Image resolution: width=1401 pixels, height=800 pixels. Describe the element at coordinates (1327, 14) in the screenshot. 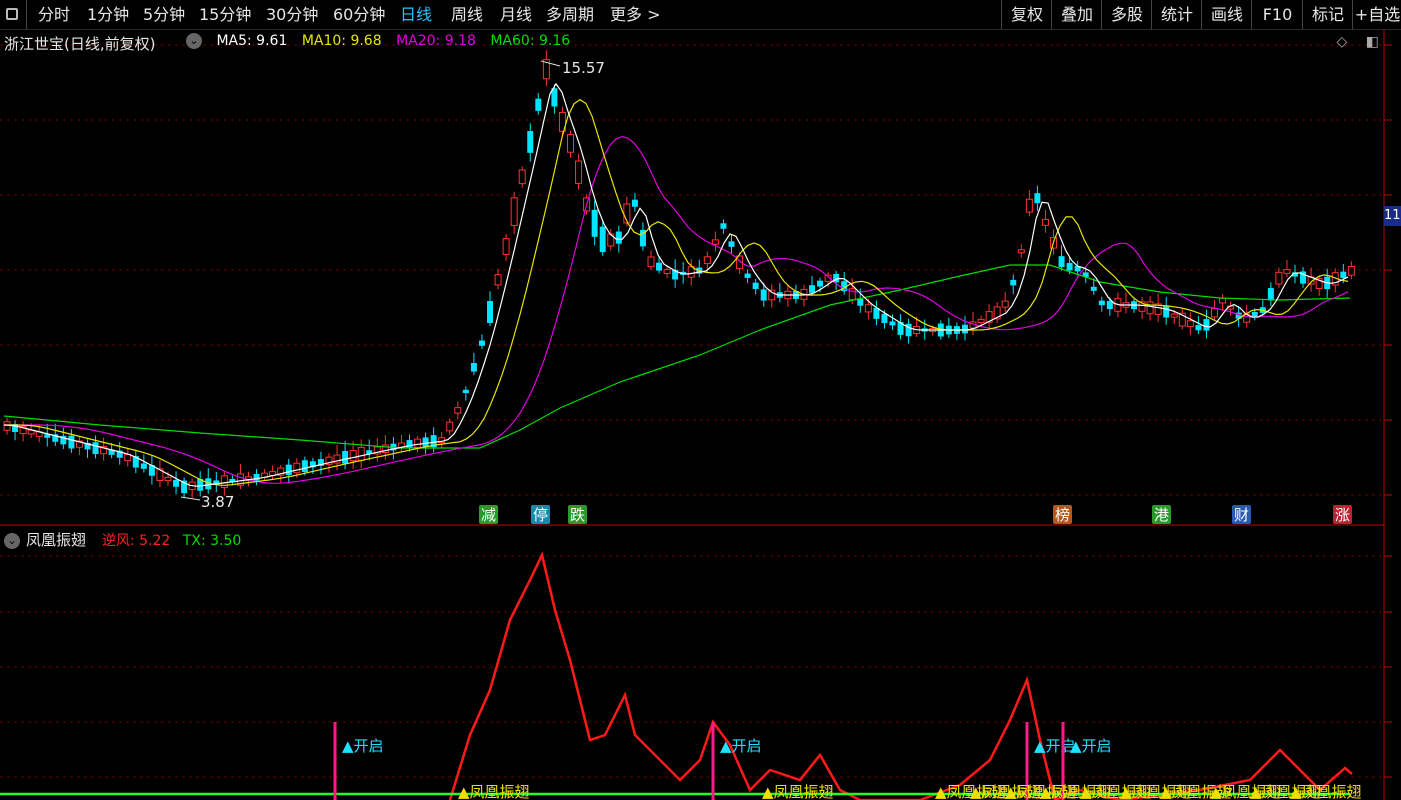

I see `toolbar-button-6: 标记` at that location.